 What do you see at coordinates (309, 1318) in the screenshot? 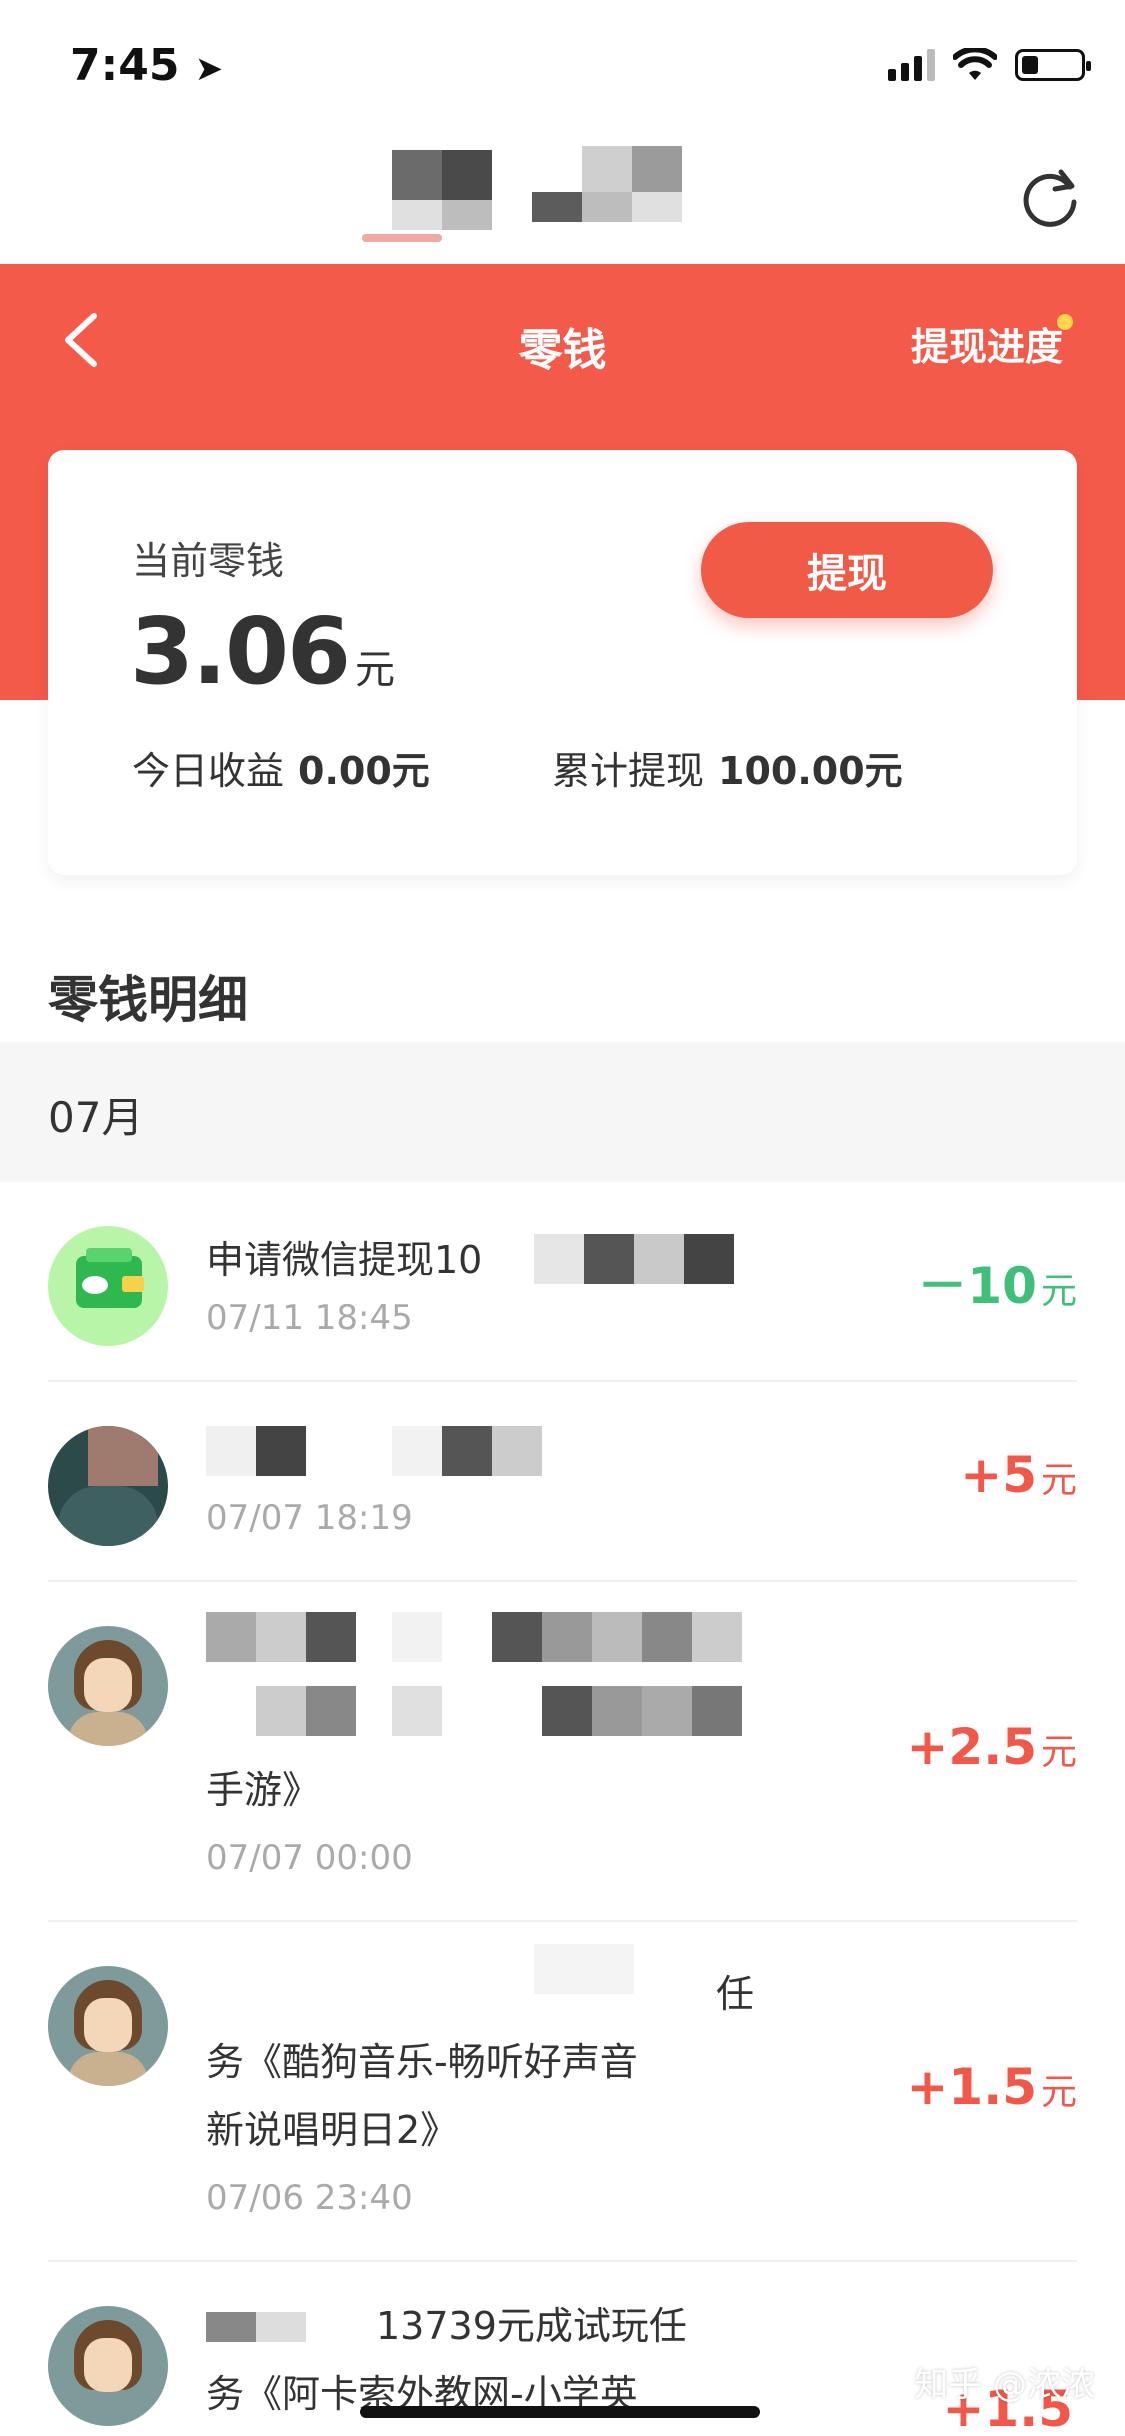
I see `transaction-time: 07/11 18:45` at bounding box center [309, 1318].